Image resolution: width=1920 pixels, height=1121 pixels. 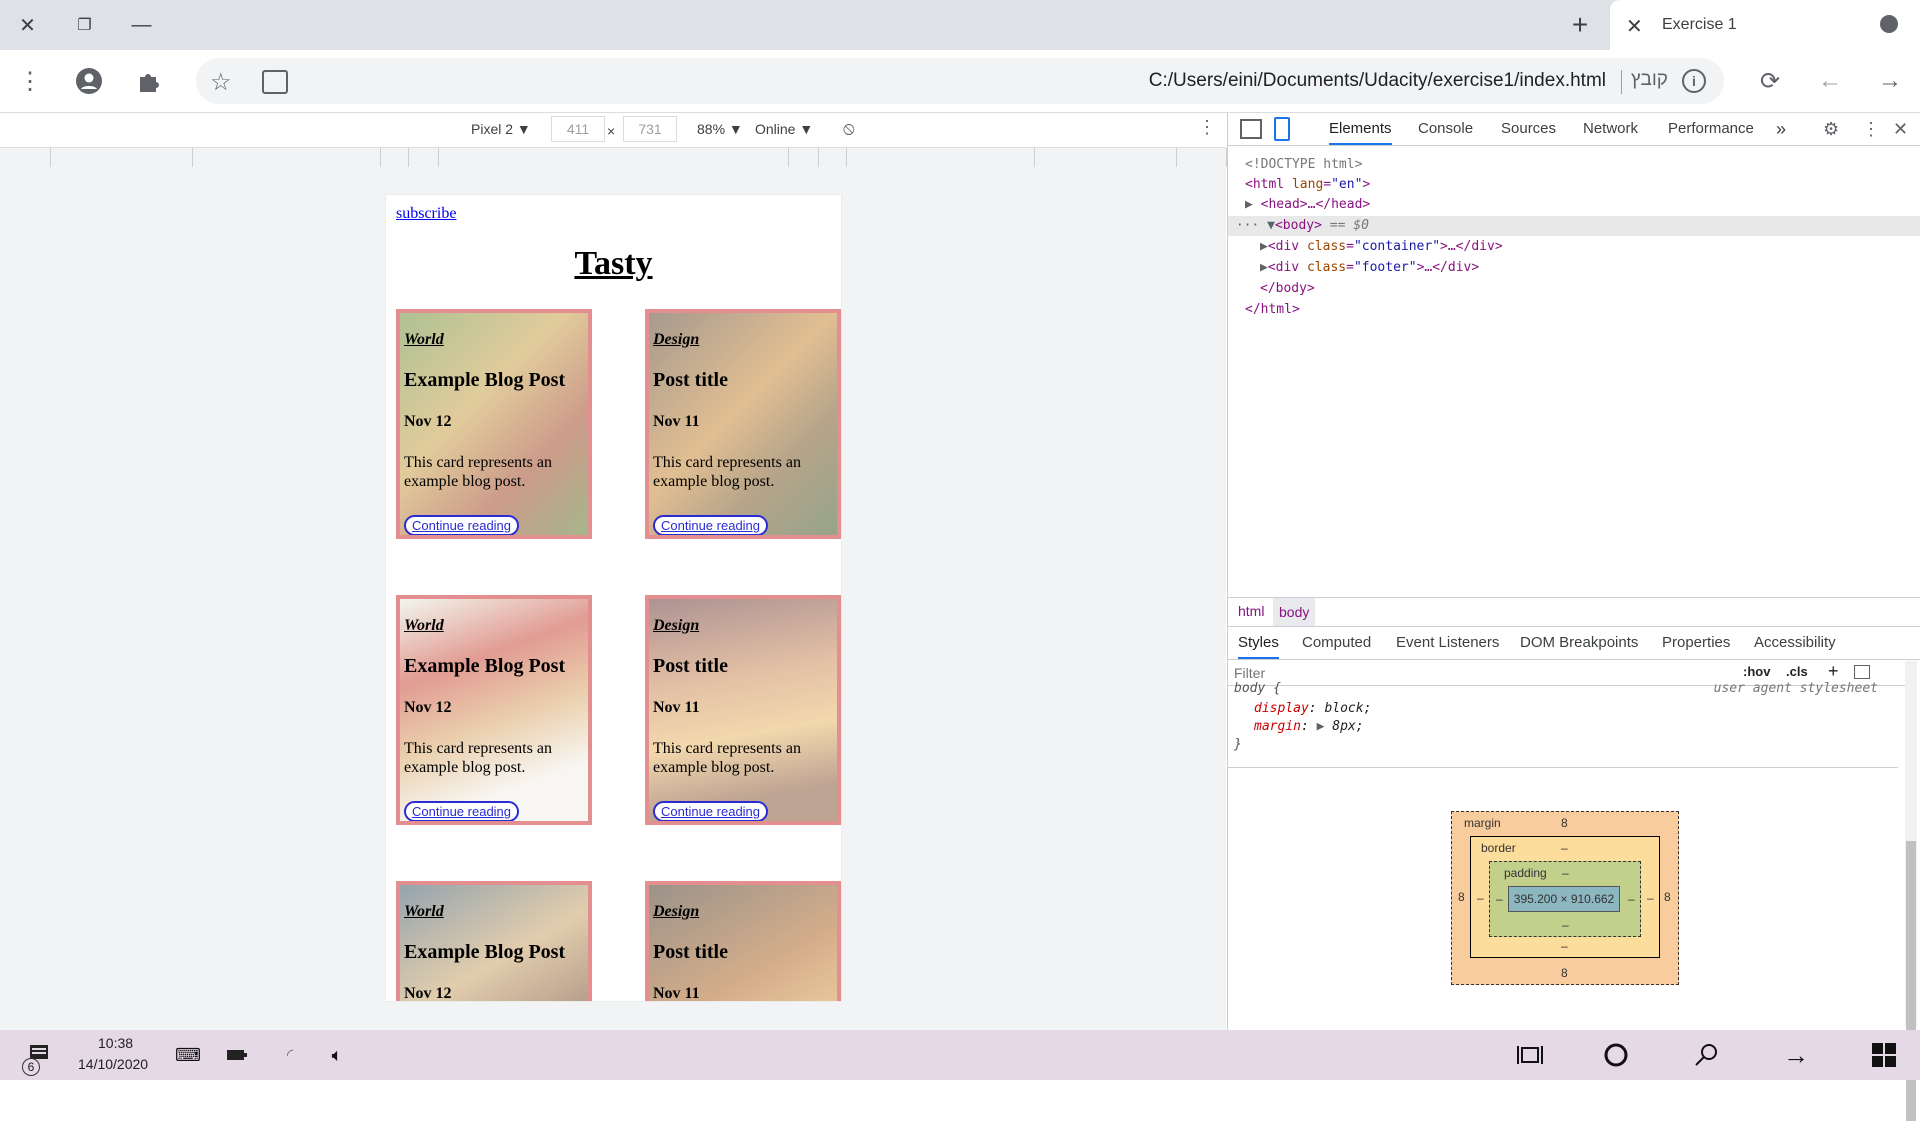 I want to click on clock-time: 10:38, so click(x=115, y=1043).